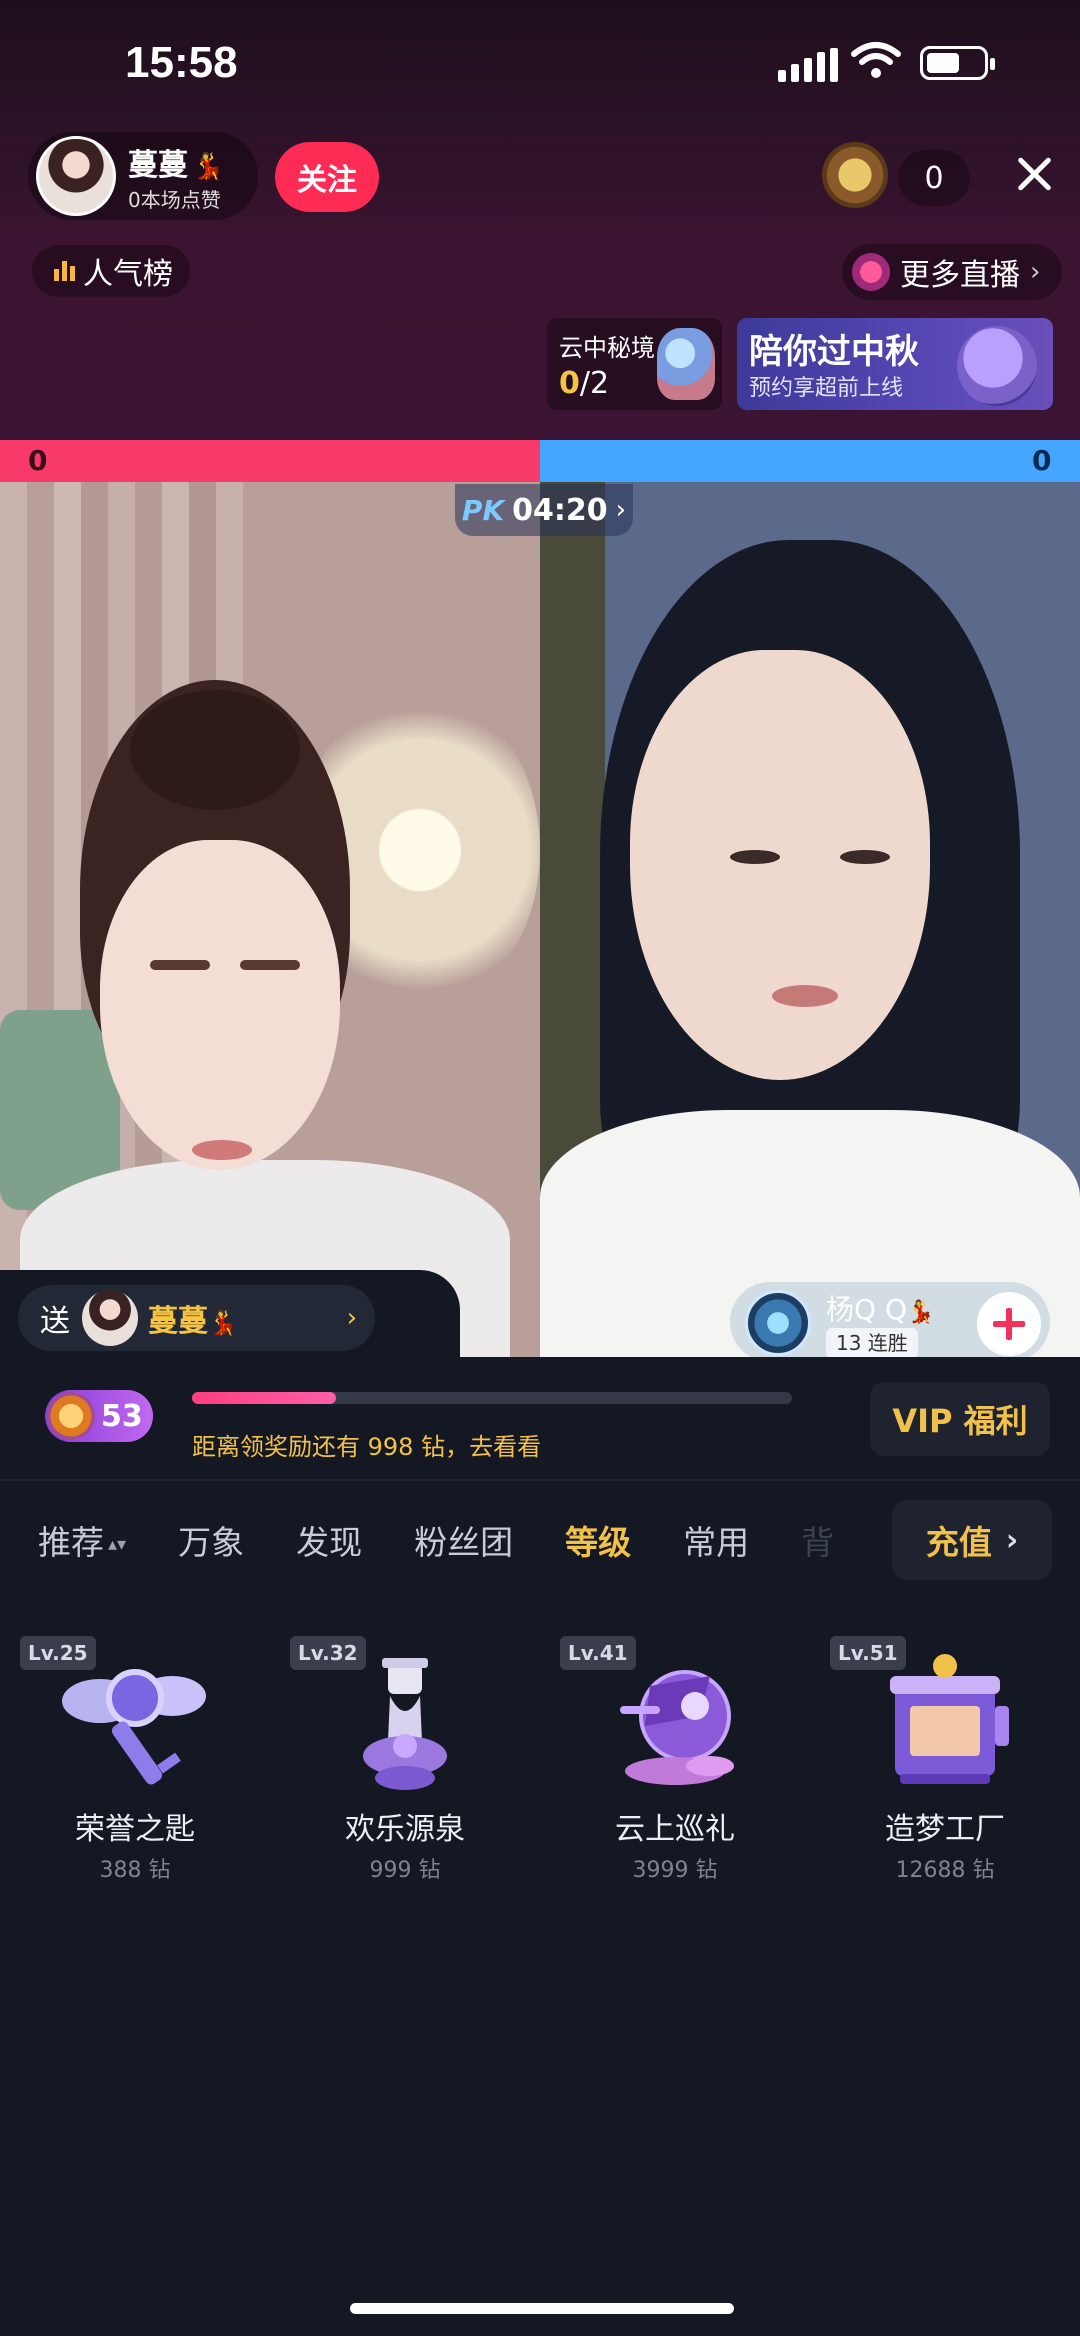  Describe the element at coordinates (872, 1343) in the screenshot. I see `win-streak-badge: 13 连胜` at that location.